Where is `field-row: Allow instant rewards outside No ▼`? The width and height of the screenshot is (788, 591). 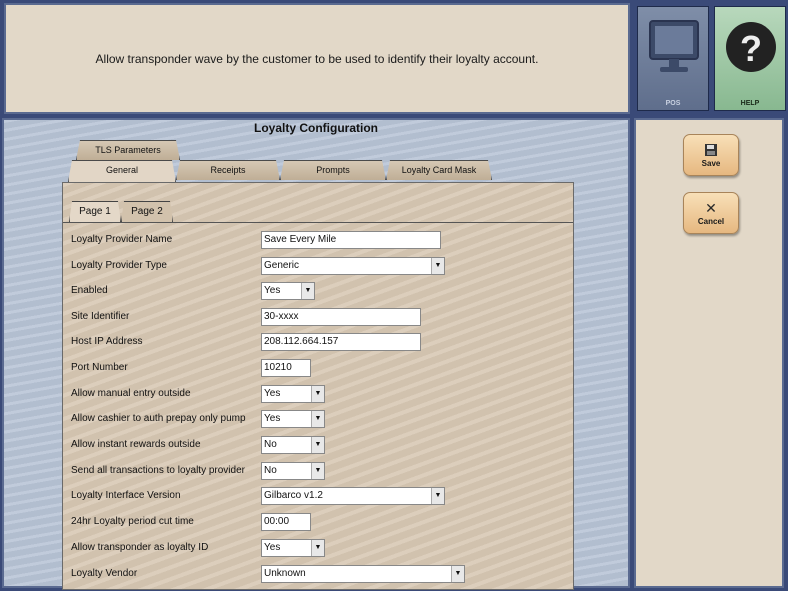 field-row: Allow instant rewards outside No ▼ is located at coordinates (321, 446).